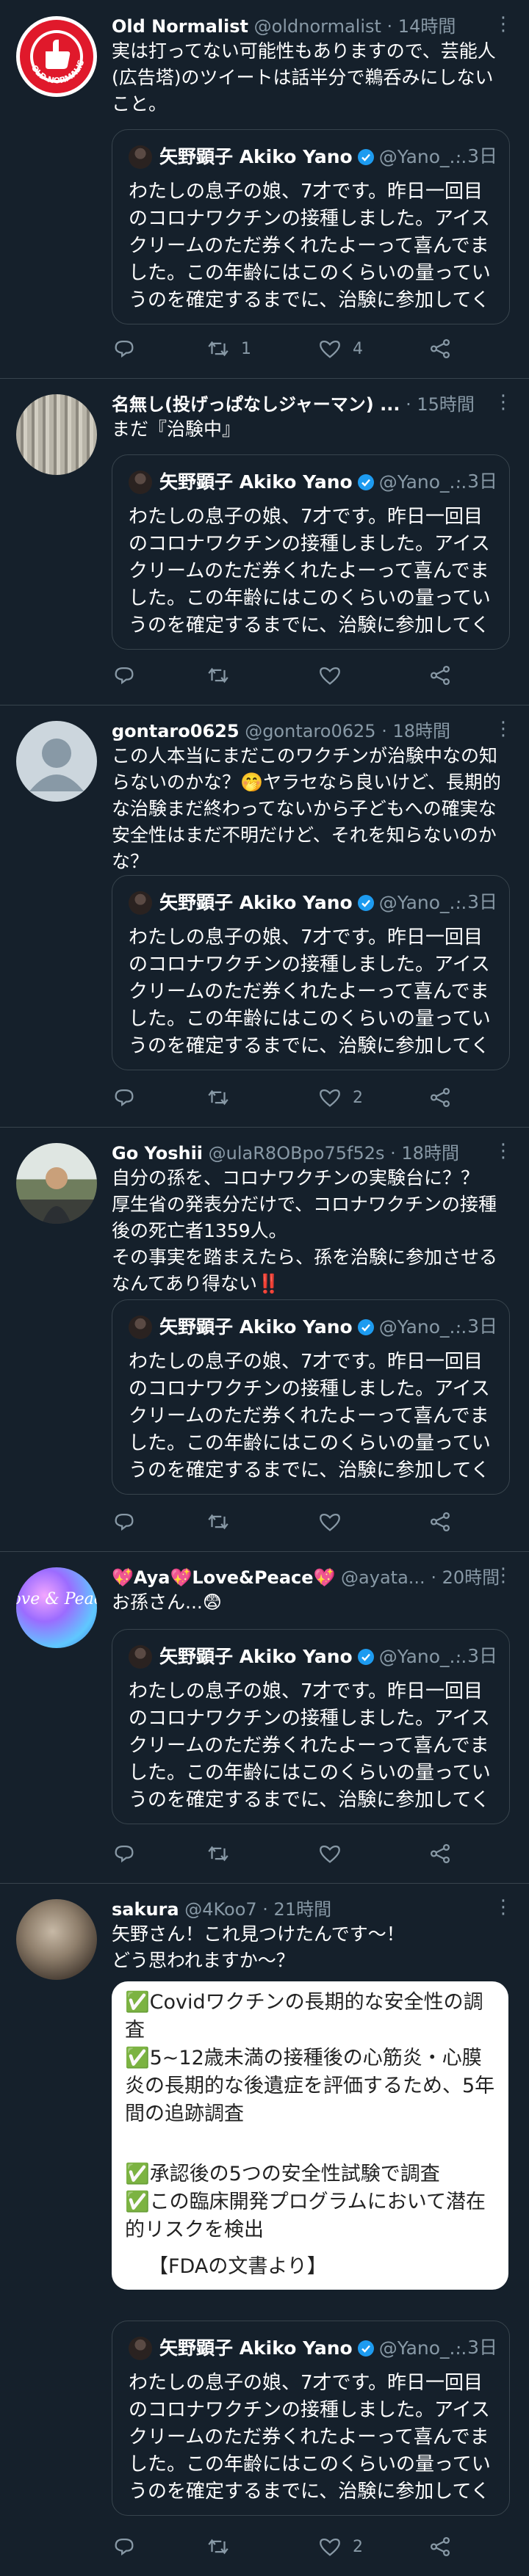  I want to click on user-handle: @oldnormalist, so click(317, 26).